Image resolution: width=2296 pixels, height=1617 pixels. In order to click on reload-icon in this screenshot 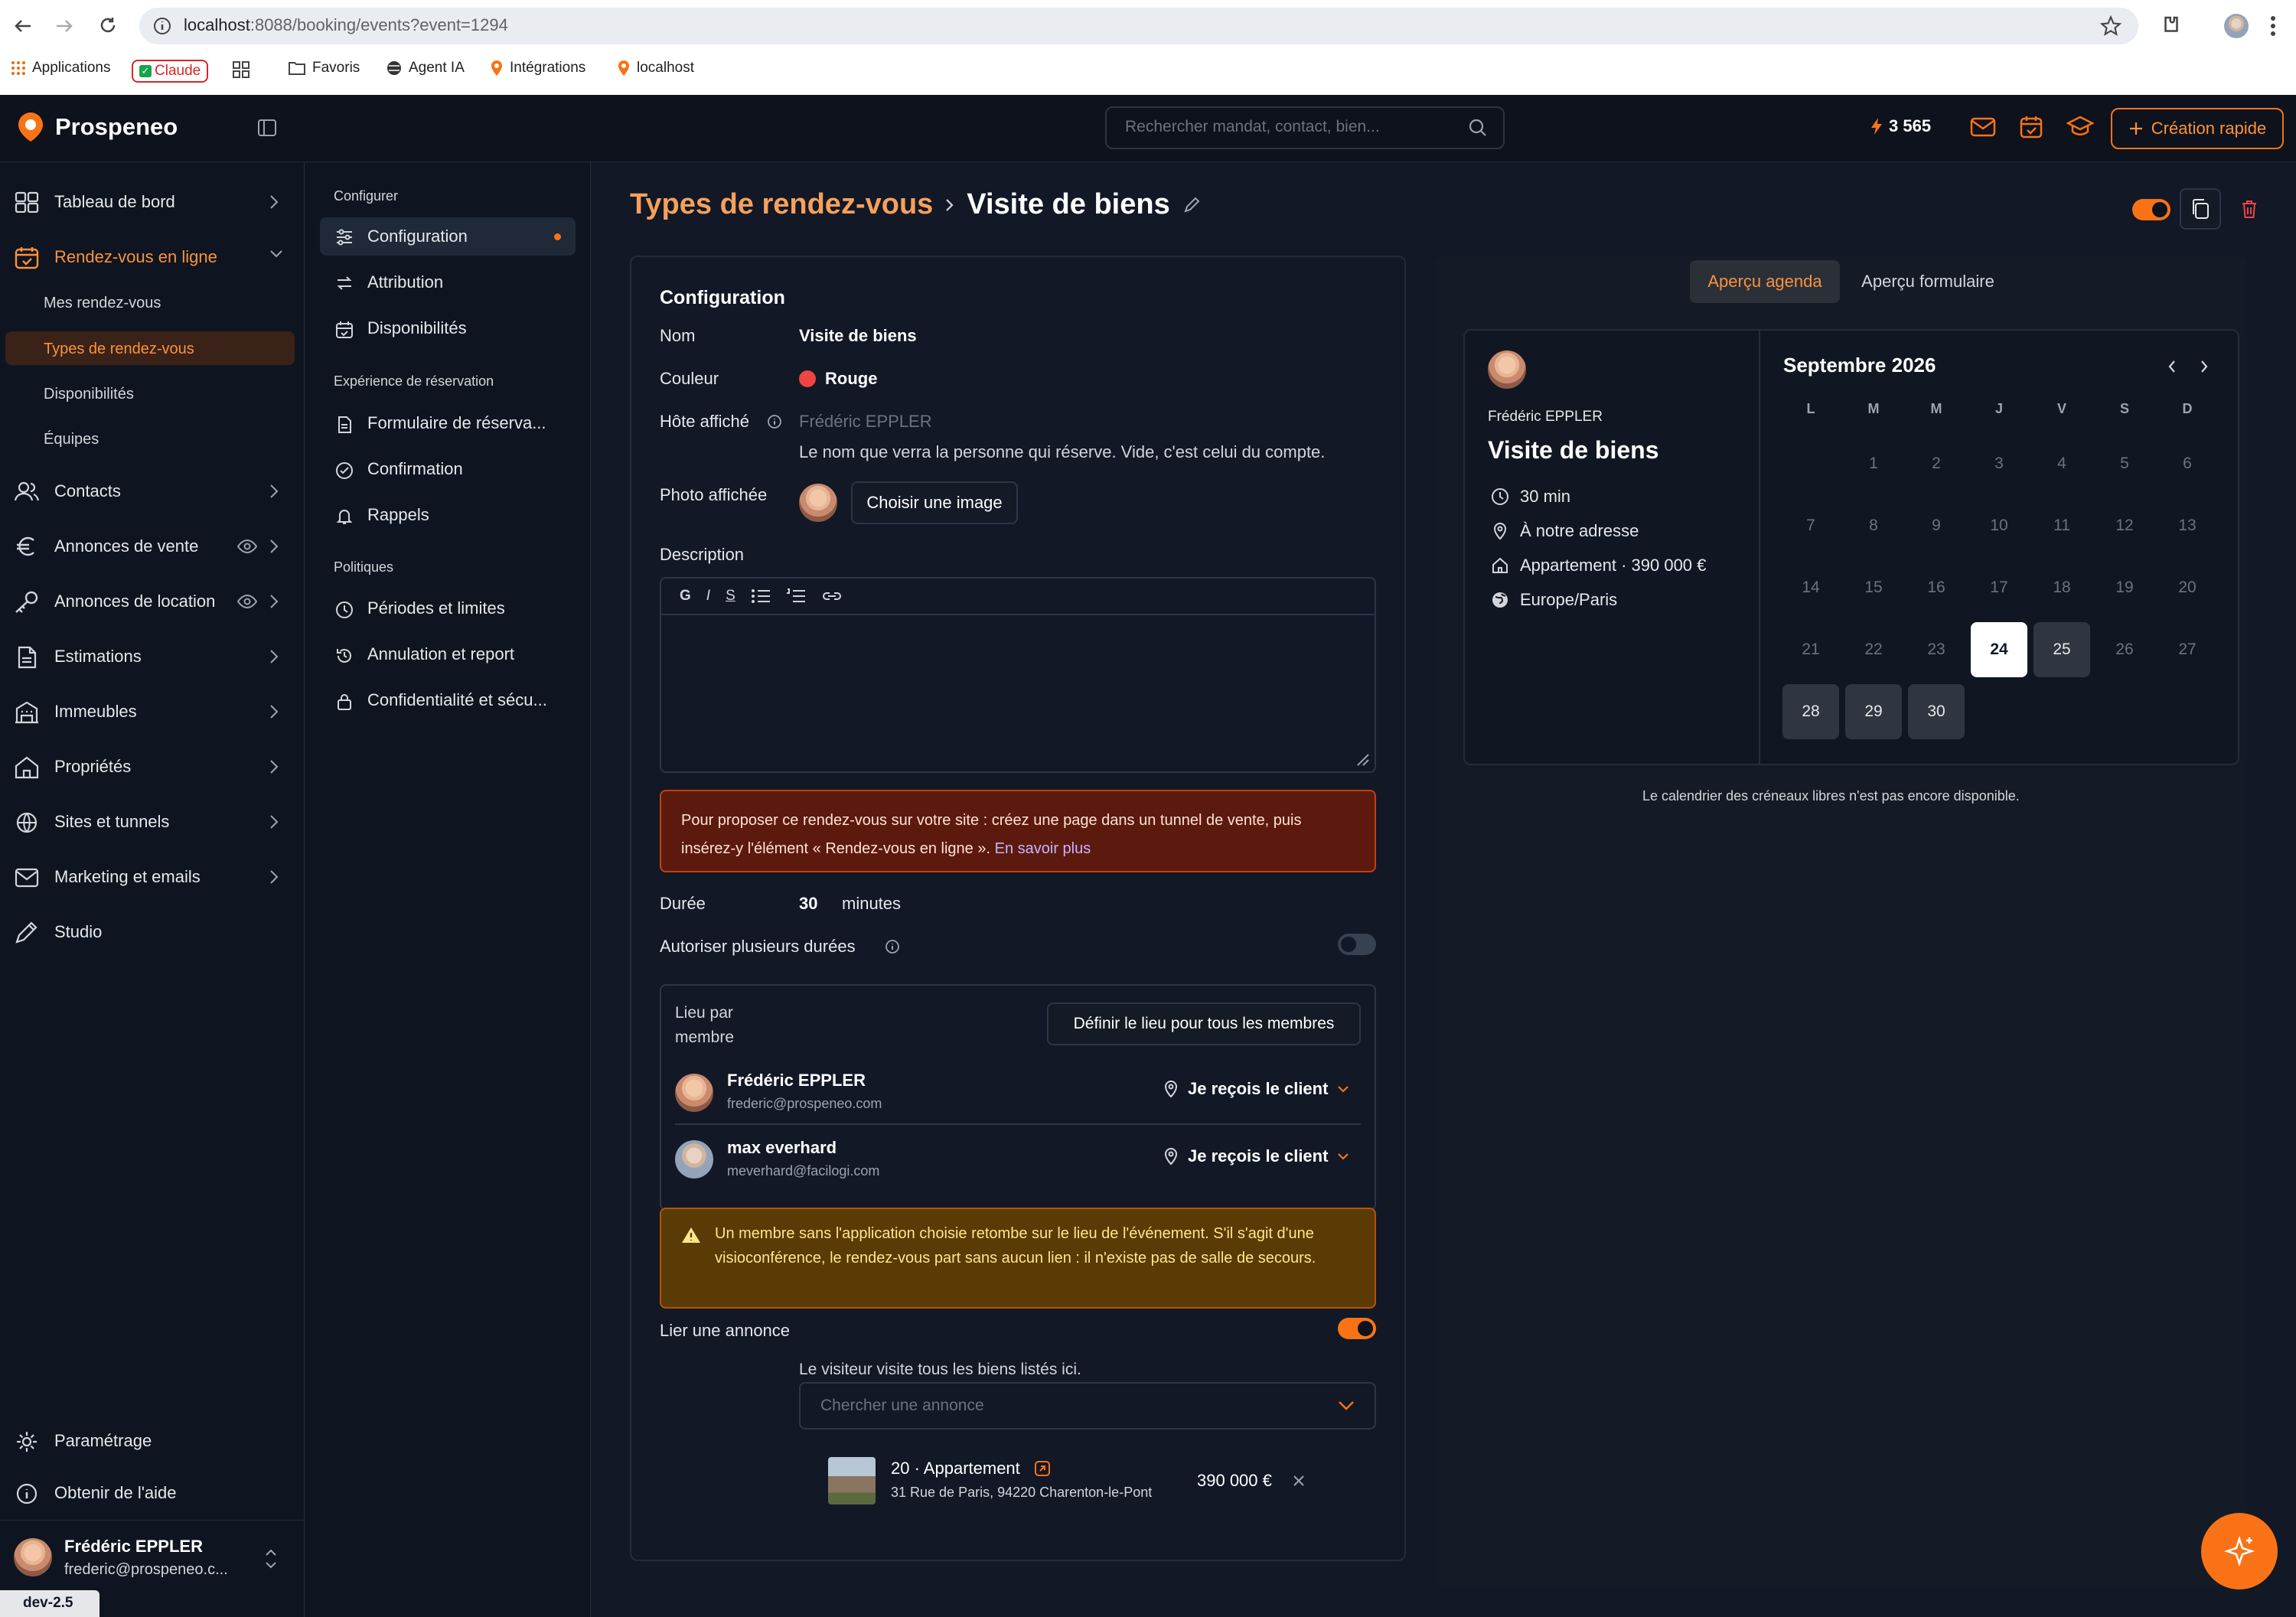, I will do `click(108, 25)`.